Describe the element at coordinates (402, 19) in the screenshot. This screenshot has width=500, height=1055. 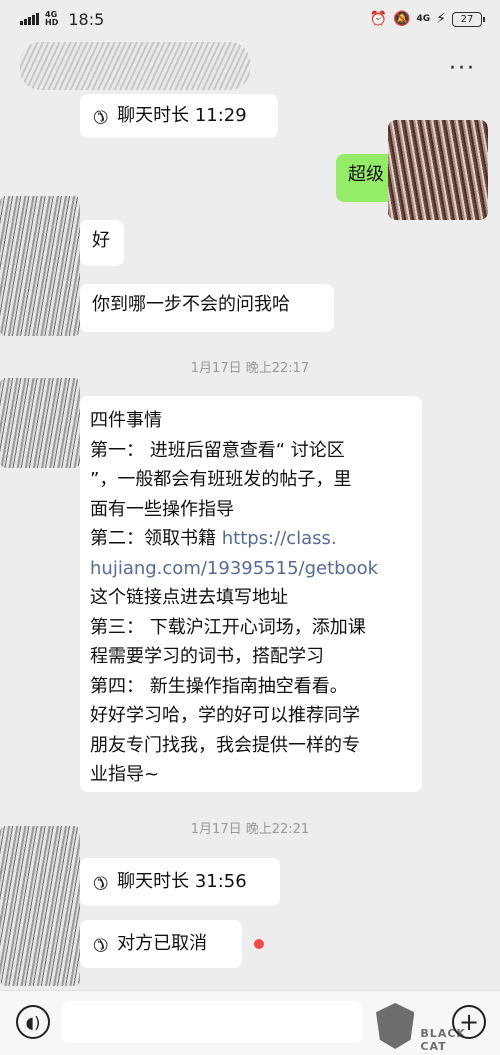
I see `mute-icon: 🔕` at that location.